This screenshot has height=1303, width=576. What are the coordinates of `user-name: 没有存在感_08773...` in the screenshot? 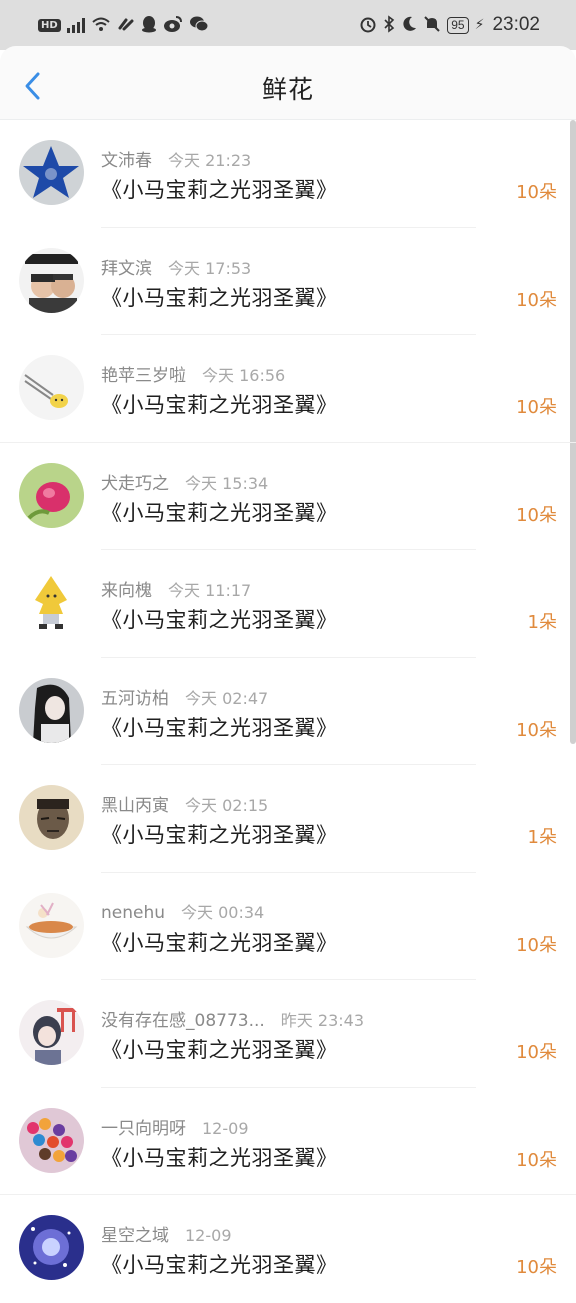 It's located at (183, 1021).